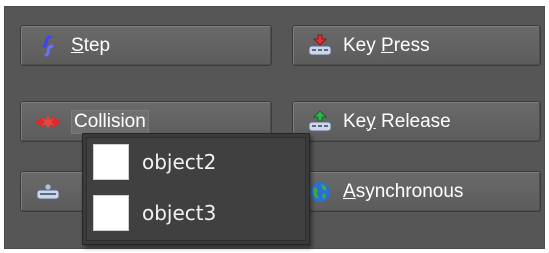  Describe the element at coordinates (48, 192) in the screenshot. I see `other-event-icon` at that location.